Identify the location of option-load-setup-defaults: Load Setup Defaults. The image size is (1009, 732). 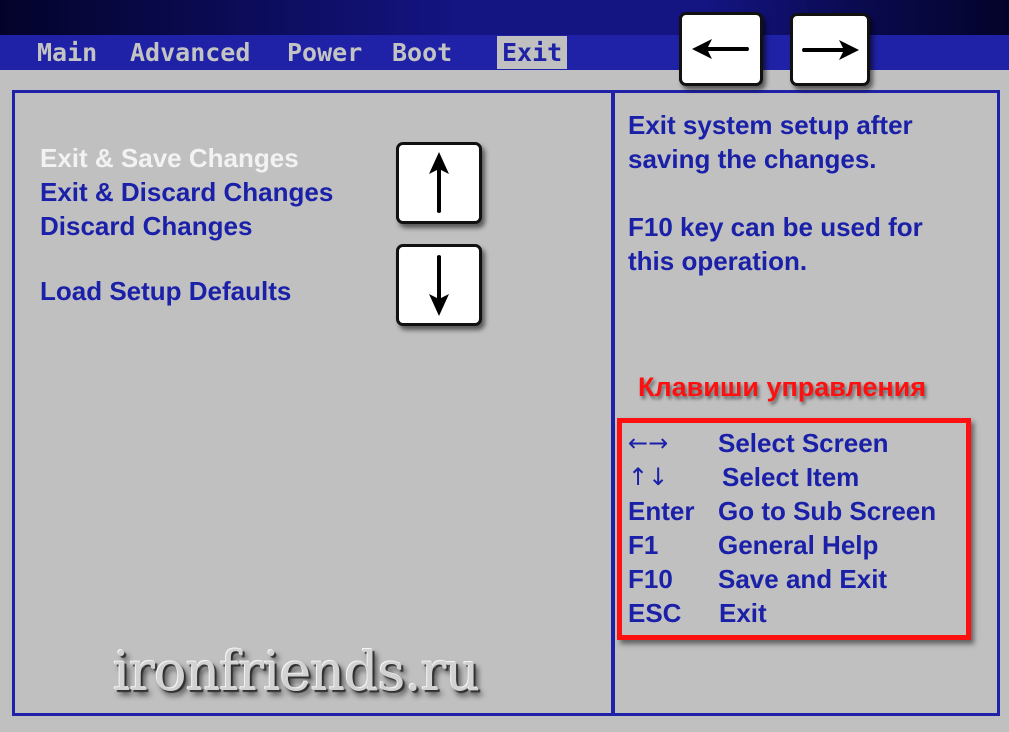
(165, 291).